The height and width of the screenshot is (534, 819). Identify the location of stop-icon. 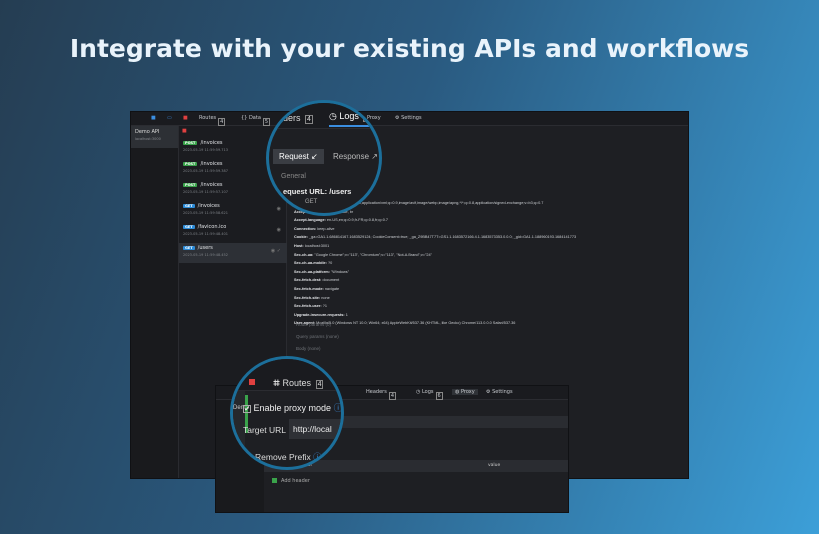
(252, 382).